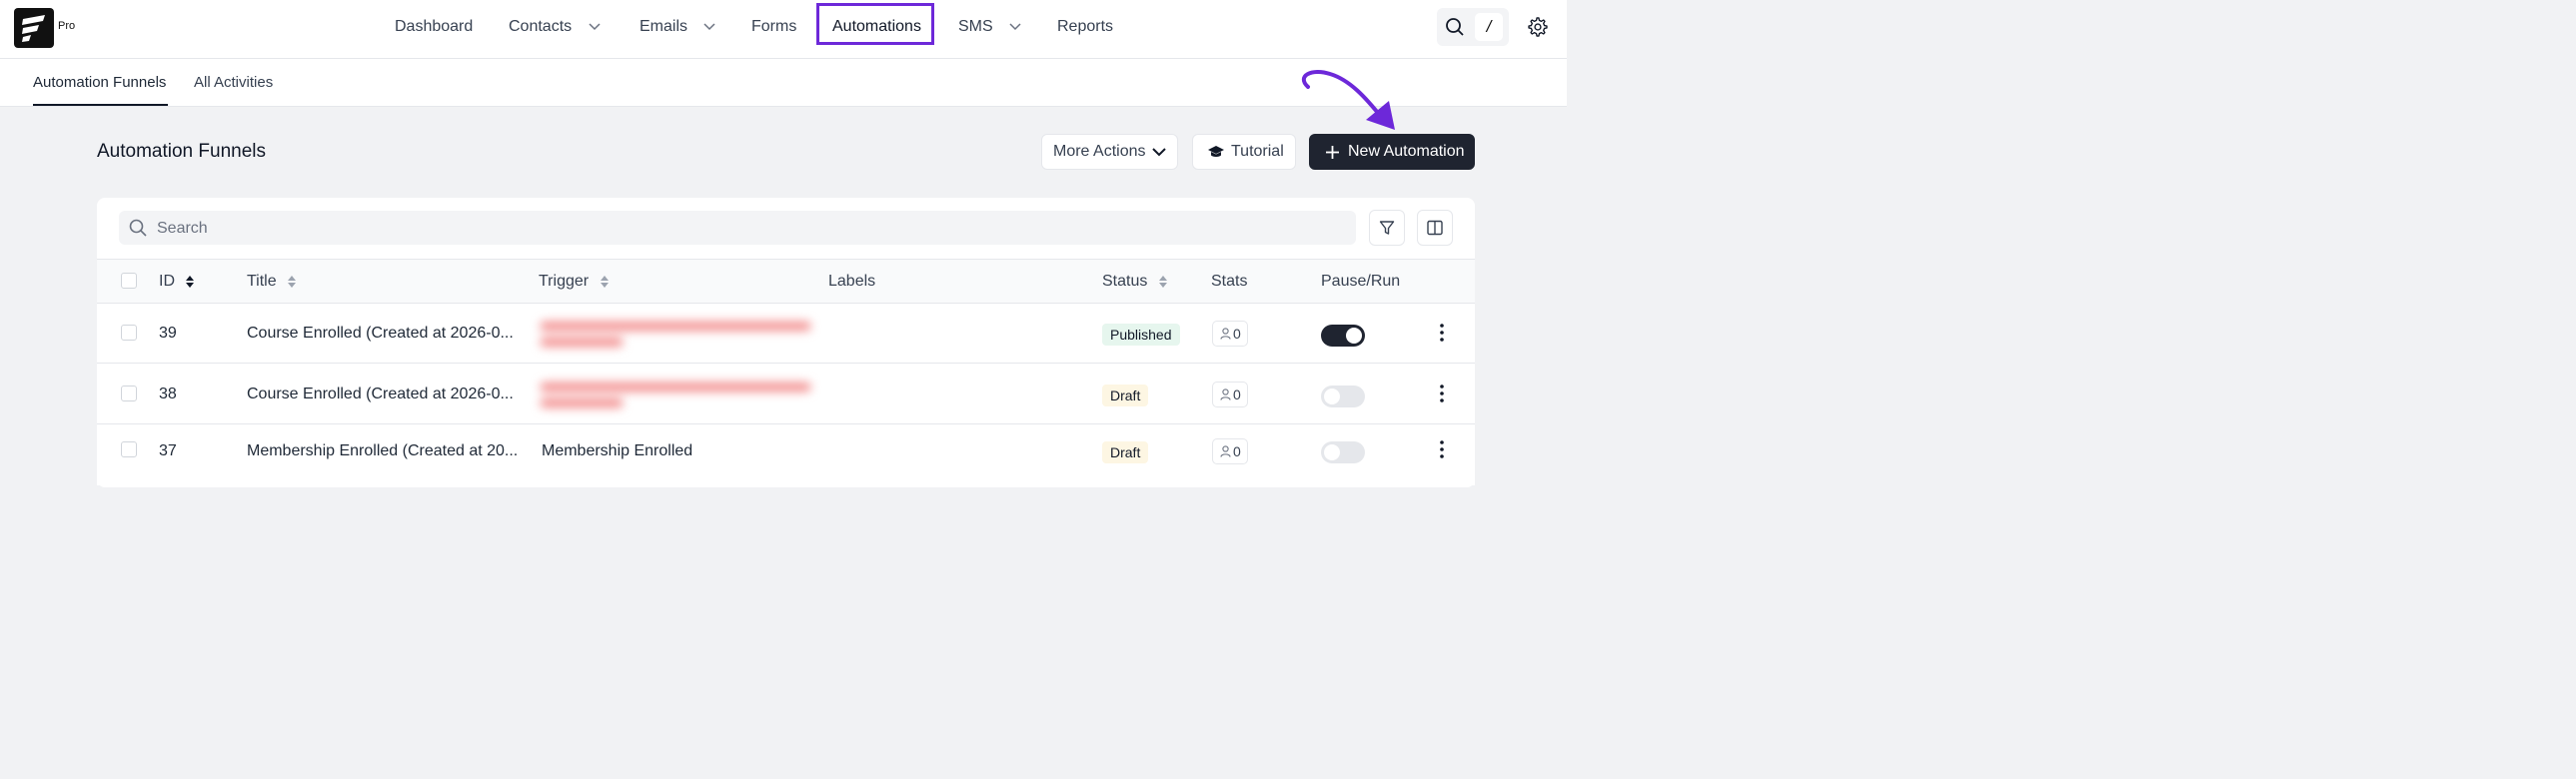 The height and width of the screenshot is (779, 2576). I want to click on pro-label: Pro, so click(67, 26).